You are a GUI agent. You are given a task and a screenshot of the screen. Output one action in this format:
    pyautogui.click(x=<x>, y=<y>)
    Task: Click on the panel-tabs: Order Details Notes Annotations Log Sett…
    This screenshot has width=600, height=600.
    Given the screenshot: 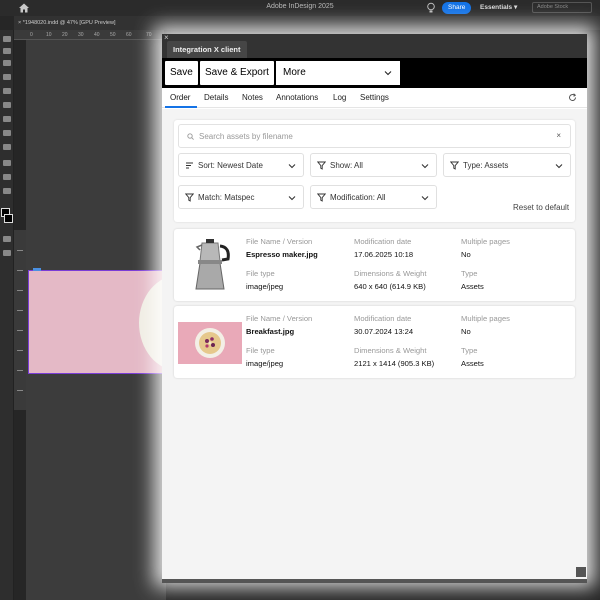 What is the action you would take?
    pyautogui.click(x=374, y=98)
    